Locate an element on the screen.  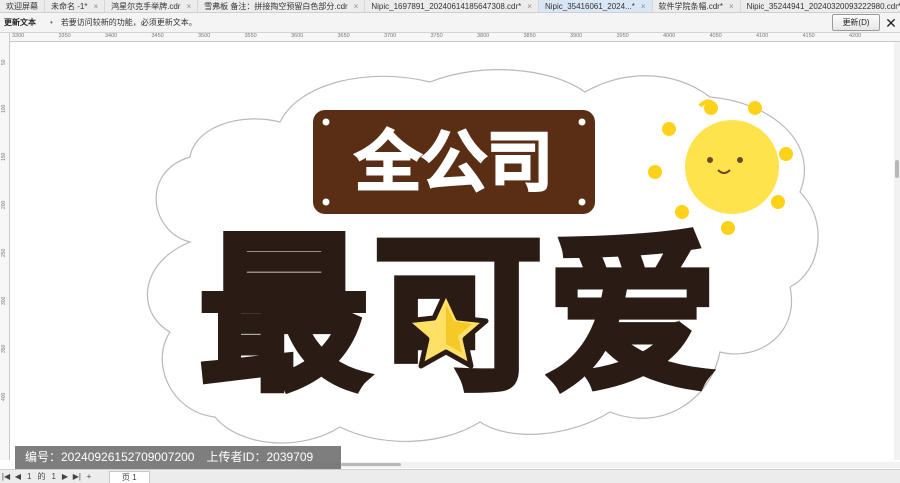
vertical-scroll-thumb is located at coordinates (897, 169).